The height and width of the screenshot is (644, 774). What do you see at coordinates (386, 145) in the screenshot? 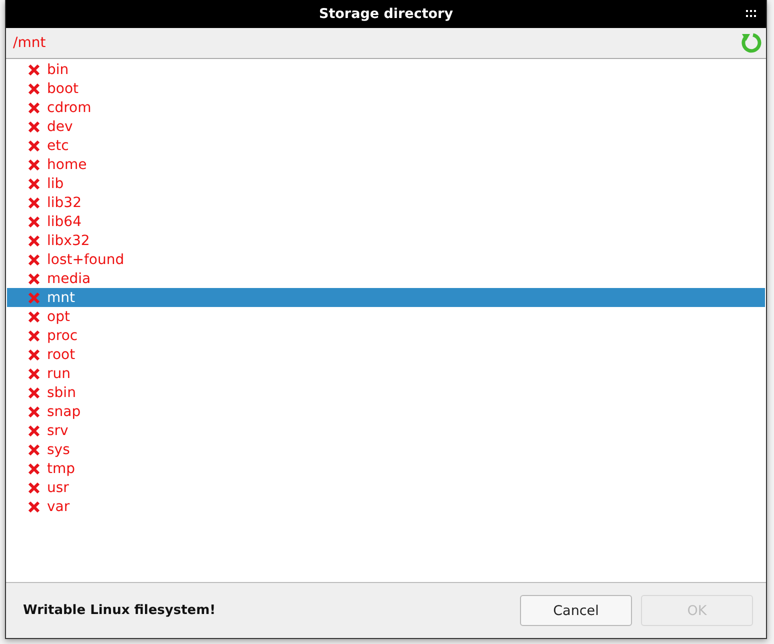
I see `directory-item: etc` at bounding box center [386, 145].